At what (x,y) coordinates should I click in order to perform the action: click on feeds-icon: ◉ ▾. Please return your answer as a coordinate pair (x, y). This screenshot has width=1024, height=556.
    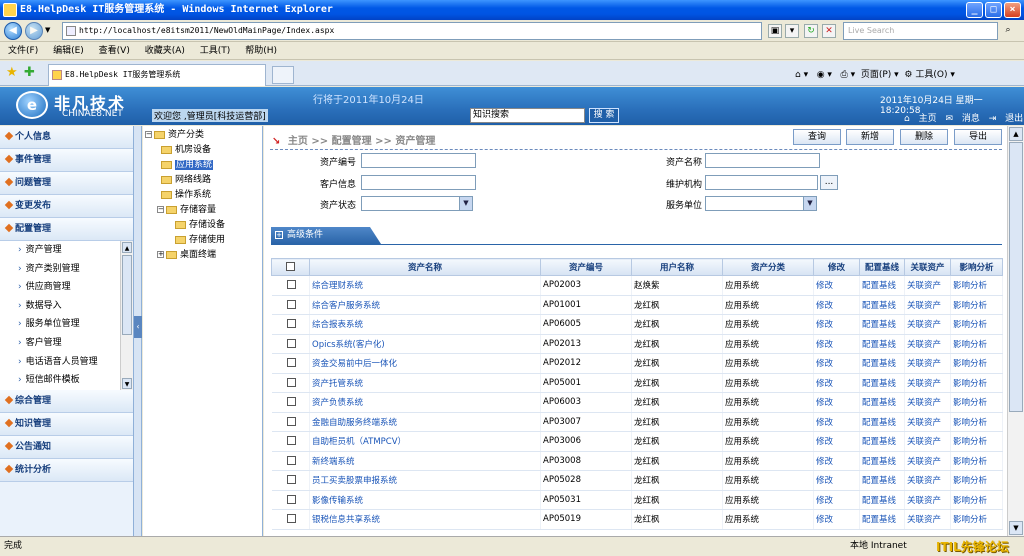
    Looking at the image, I should click on (824, 75).